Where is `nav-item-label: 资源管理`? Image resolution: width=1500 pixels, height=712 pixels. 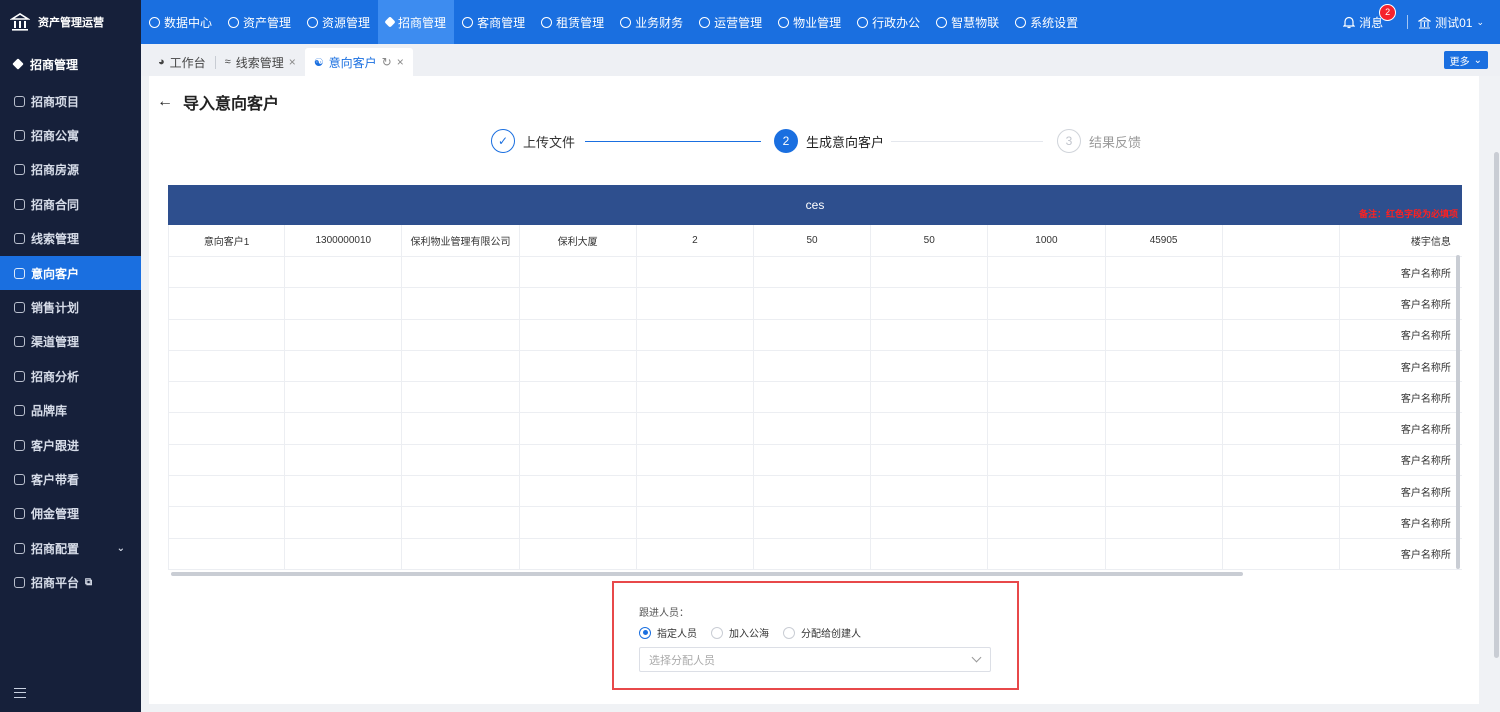
nav-item-label: 资源管理 is located at coordinates (346, 22).